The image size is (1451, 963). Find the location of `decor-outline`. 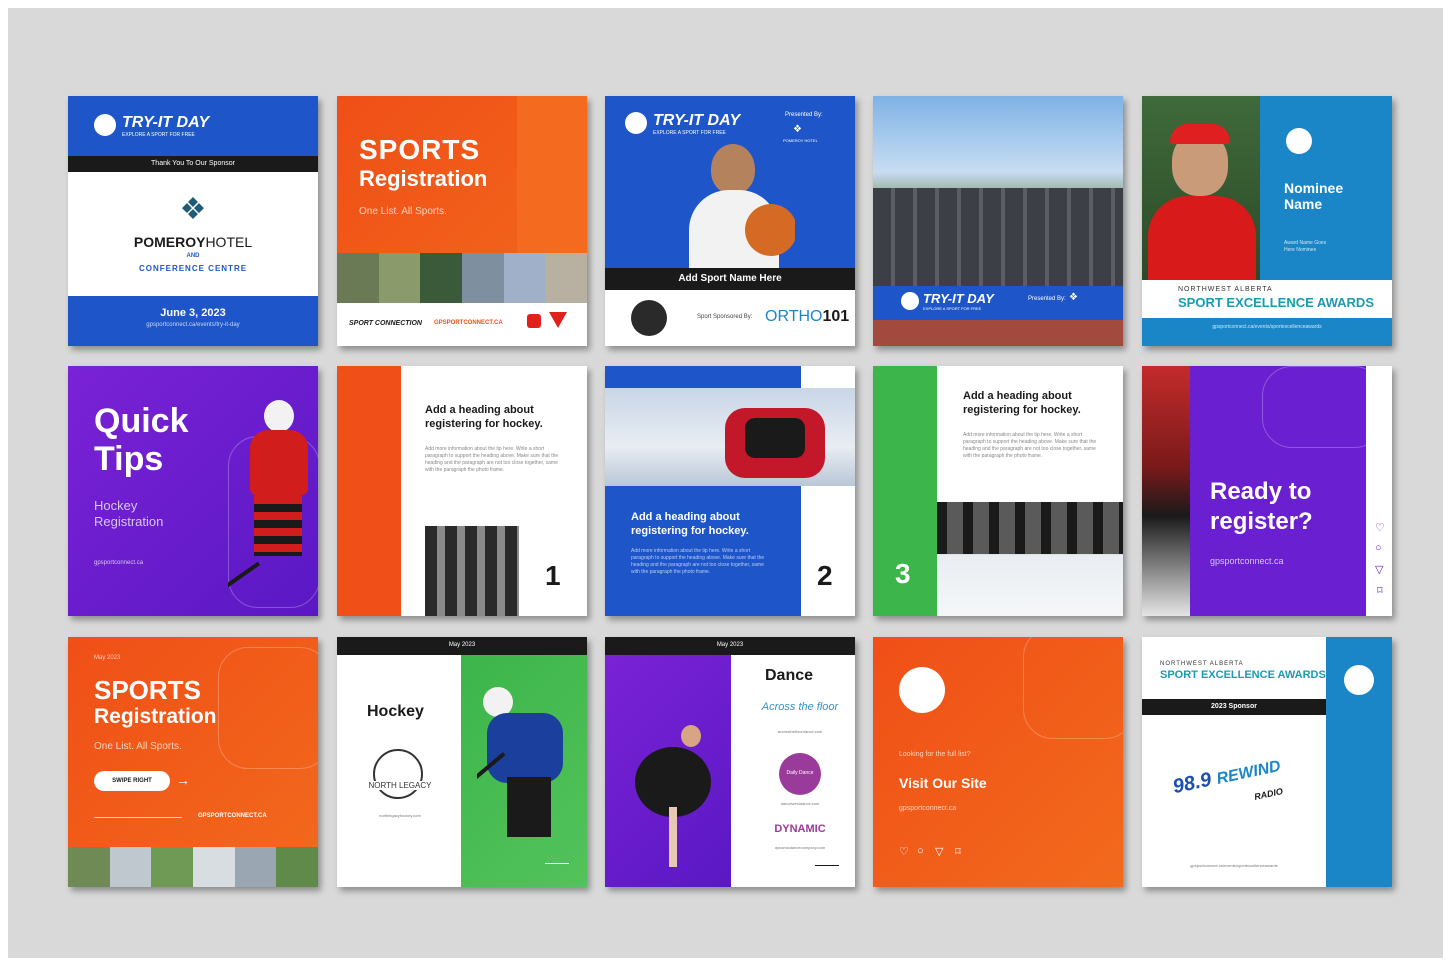

decor-outline is located at coordinates (1073, 688).